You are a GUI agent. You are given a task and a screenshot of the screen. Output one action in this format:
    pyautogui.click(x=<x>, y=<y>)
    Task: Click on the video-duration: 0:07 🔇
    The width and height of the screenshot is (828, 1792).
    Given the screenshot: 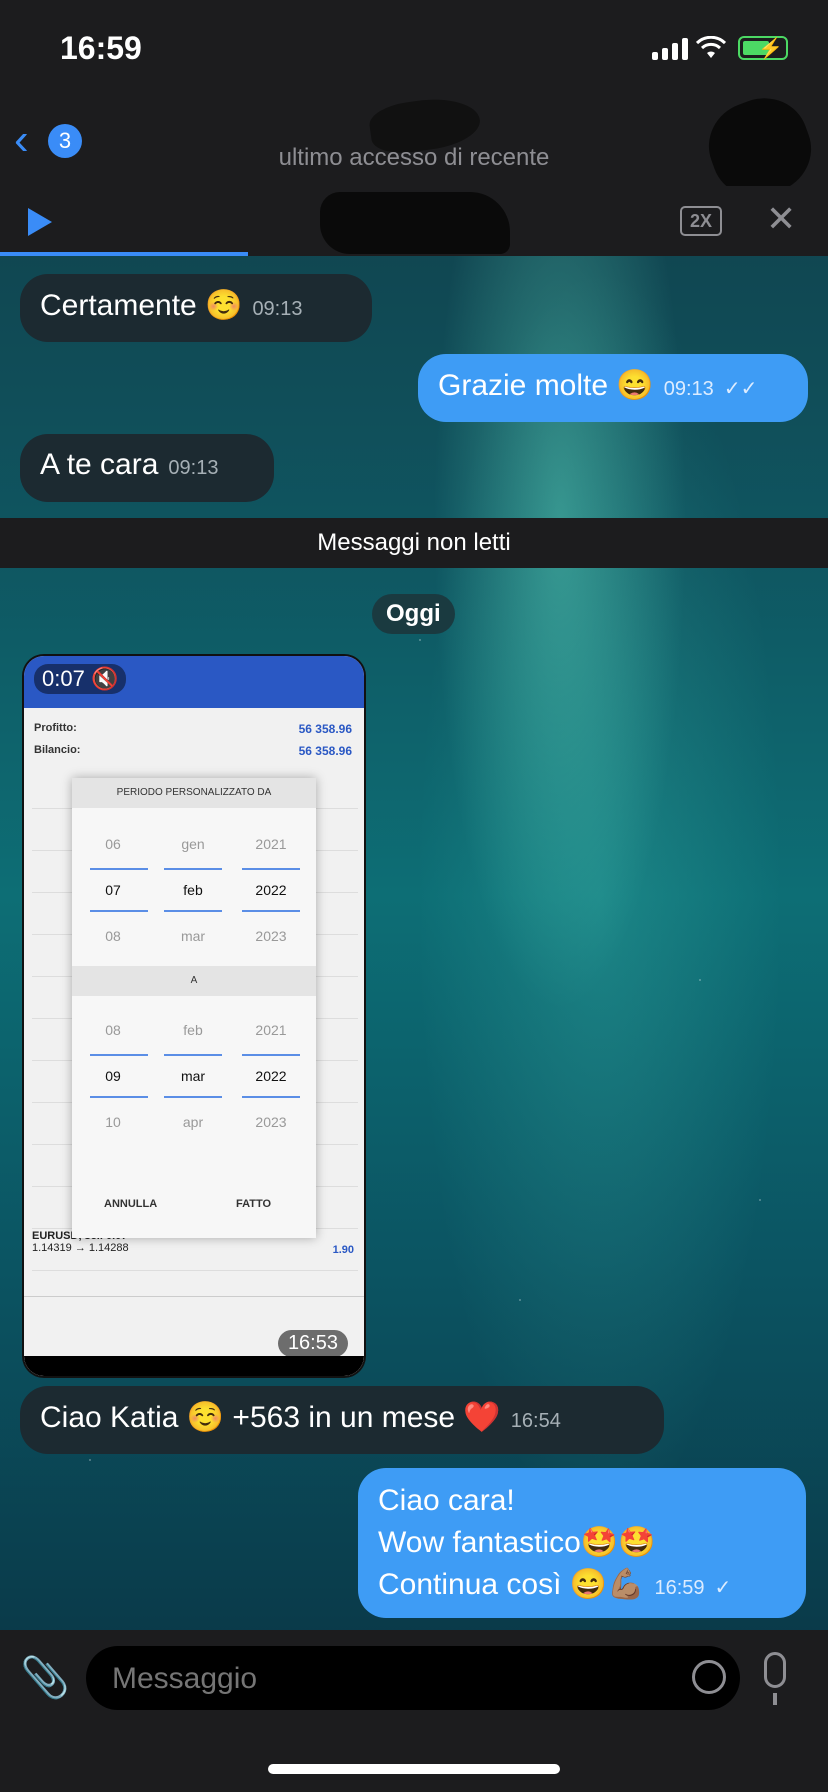 What is the action you would take?
    pyautogui.click(x=80, y=679)
    